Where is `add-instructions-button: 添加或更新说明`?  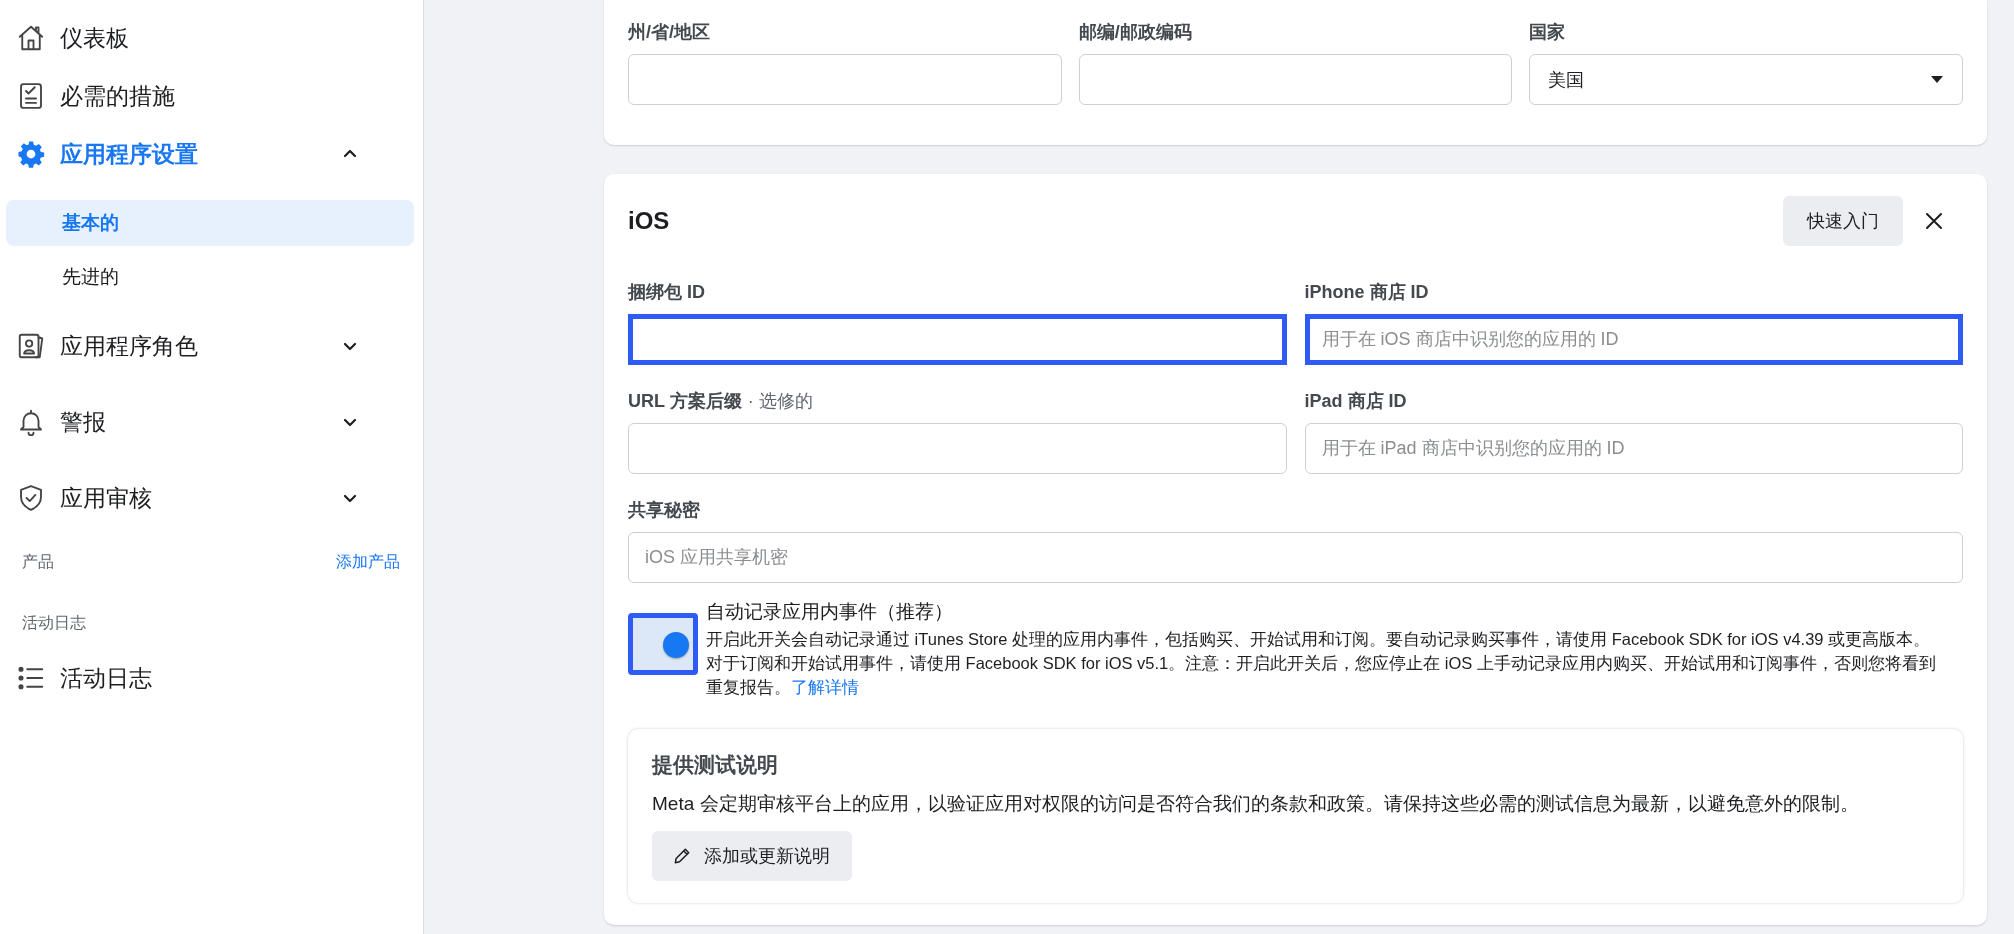 add-instructions-button: 添加或更新说明 is located at coordinates (752, 856).